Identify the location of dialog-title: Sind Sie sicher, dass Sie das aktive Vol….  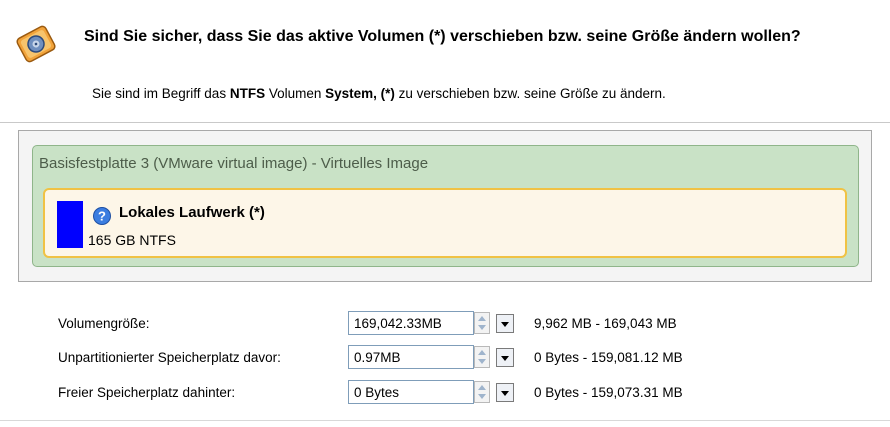
(442, 36).